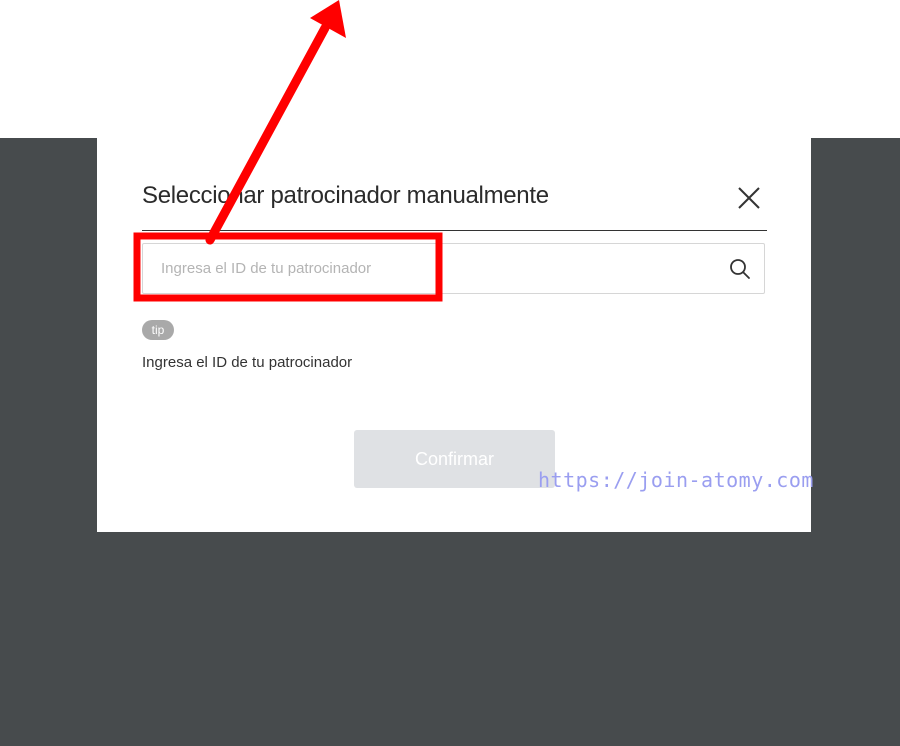 The height and width of the screenshot is (746, 900). I want to click on close-button, so click(749, 198).